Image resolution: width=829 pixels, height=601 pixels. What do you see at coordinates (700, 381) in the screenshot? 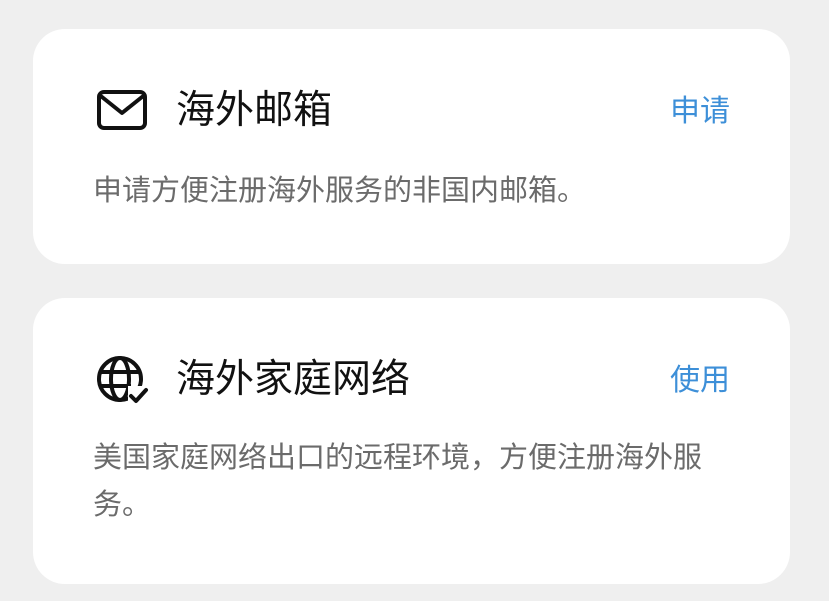
I see `use-button: 使用` at bounding box center [700, 381].